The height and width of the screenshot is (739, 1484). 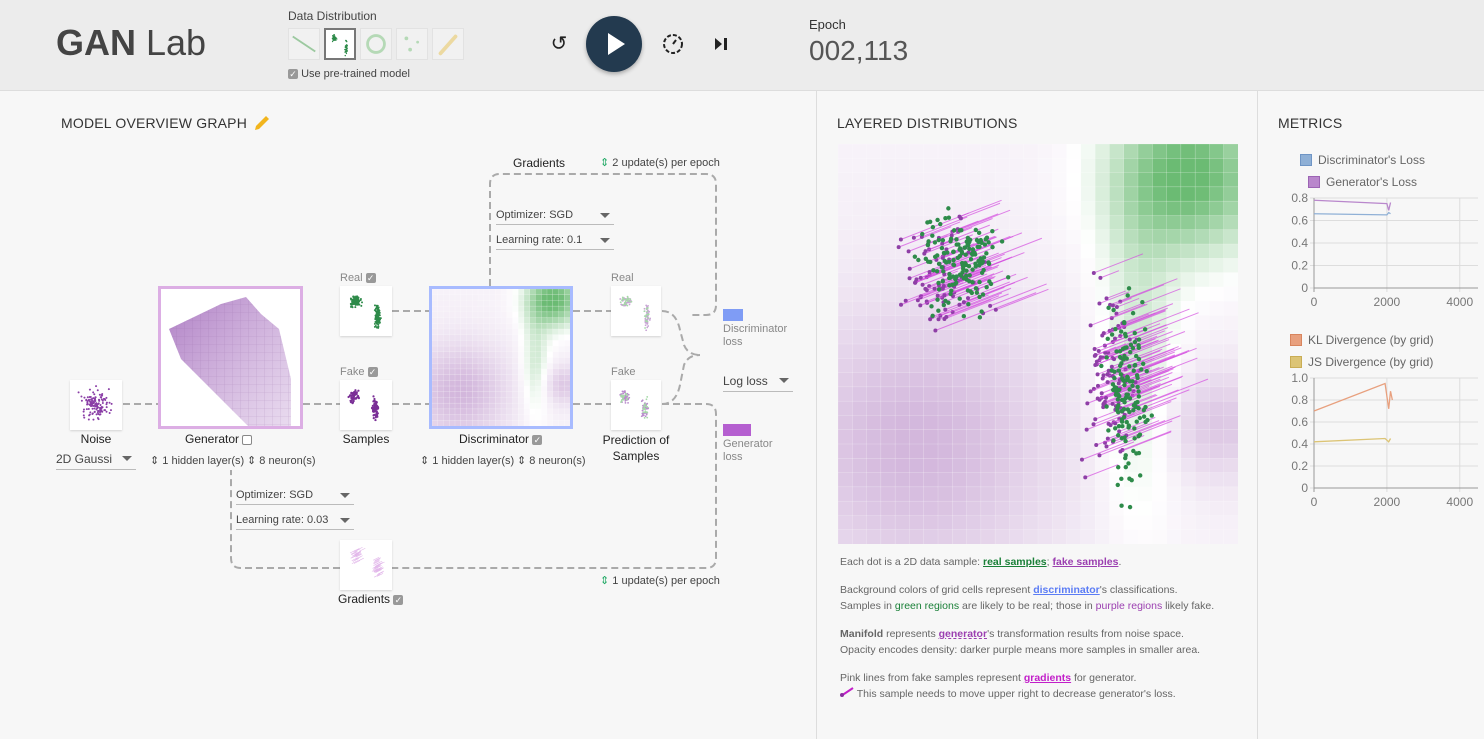 What do you see at coordinates (501, 357) in the screenshot?
I see `discriminator-heatmap` at bounding box center [501, 357].